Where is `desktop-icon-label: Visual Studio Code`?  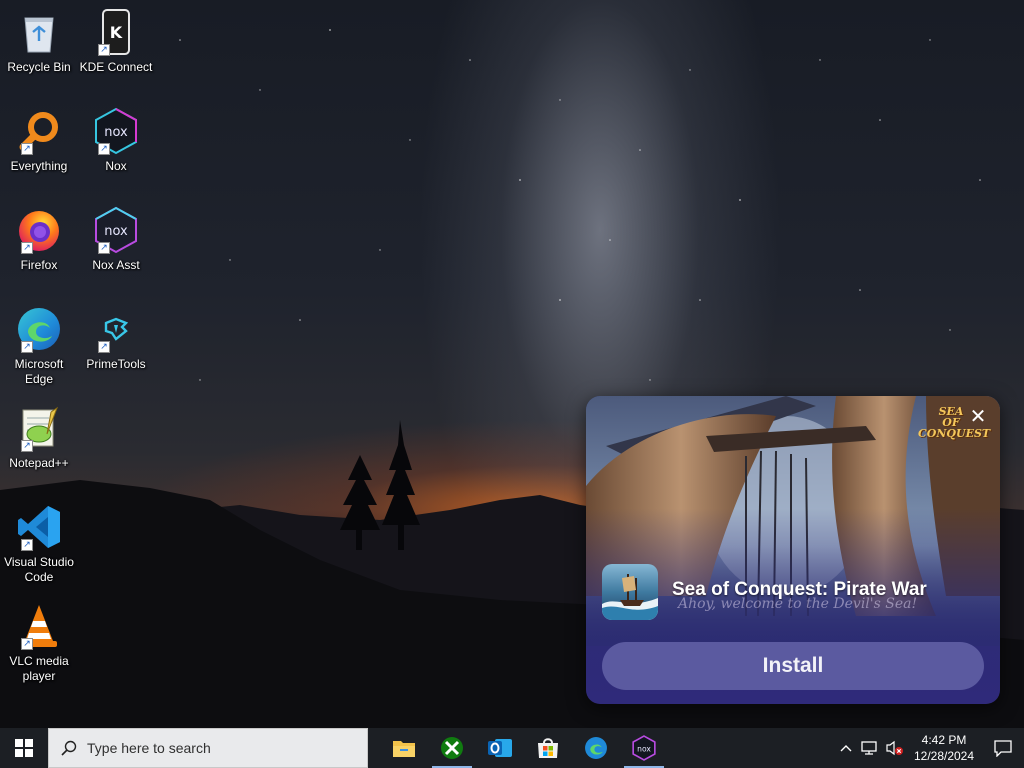
desktop-icon-label: Visual Studio Code is located at coordinates (39, 569).